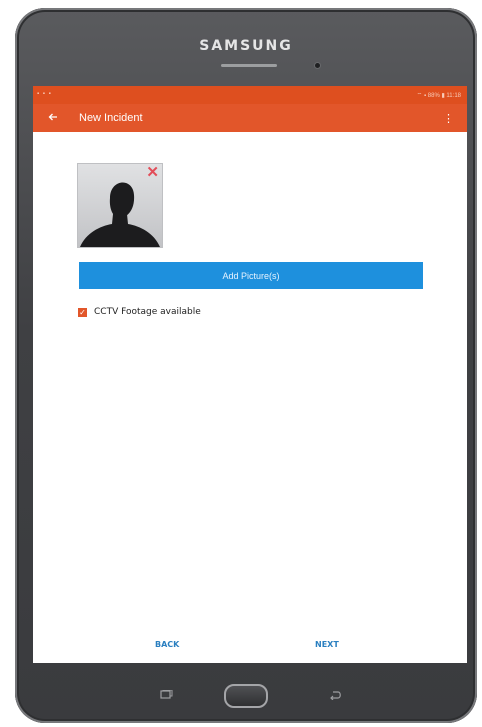 This screenshot has height=727, width=482. I want to click on next-button: NEXT, so click(327, 644).